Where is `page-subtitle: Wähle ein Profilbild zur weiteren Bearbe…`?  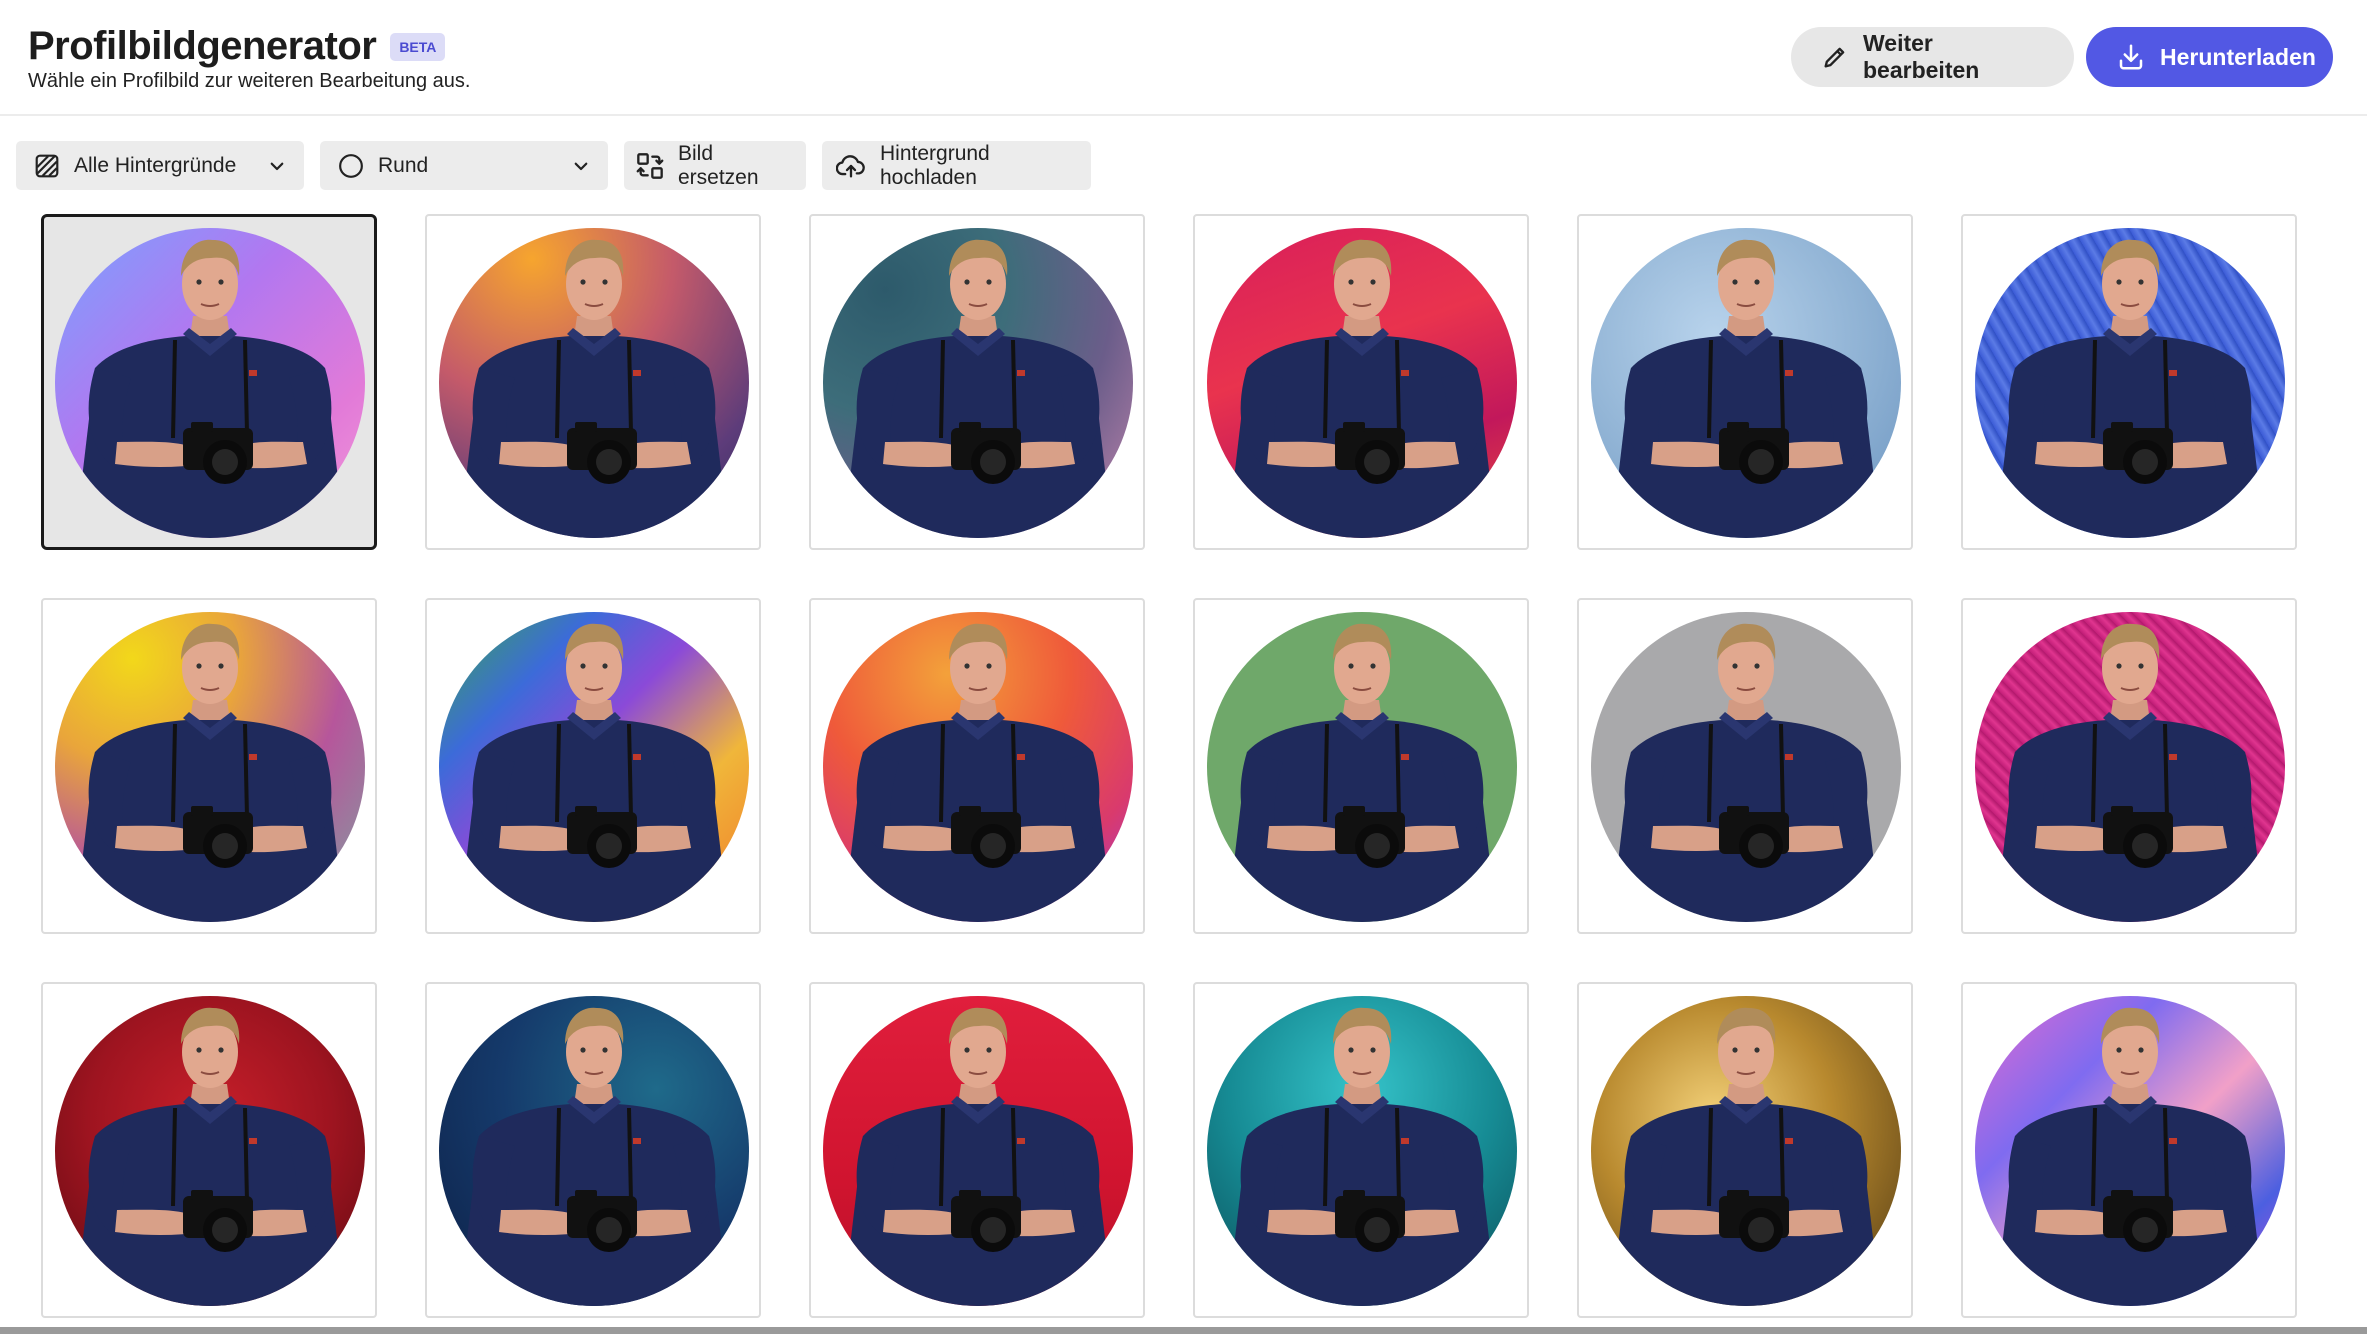 page-subtitle: Wähle ein Profilbild zur weiteren Bearbe… is located at coordinates (249, 81).